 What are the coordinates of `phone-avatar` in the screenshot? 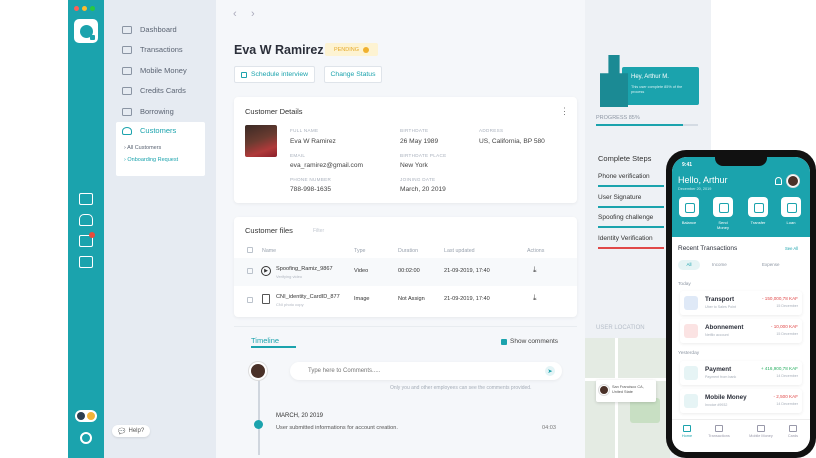 It's located at (793, 181).